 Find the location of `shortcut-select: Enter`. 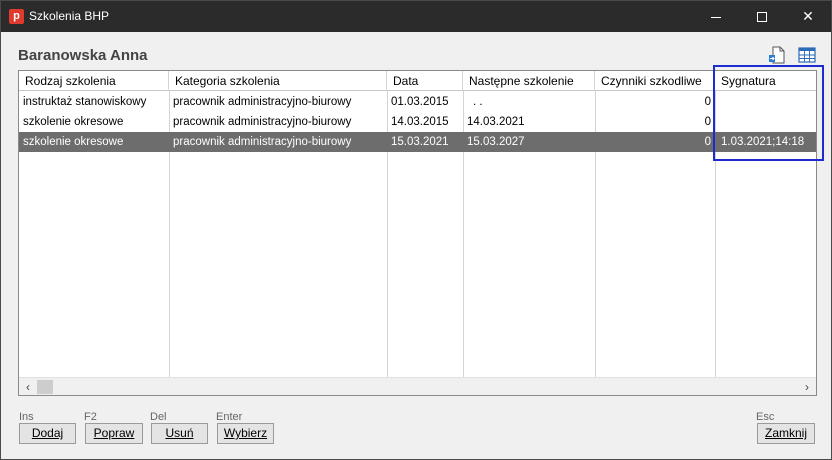

shortcut-select: Enter is located at coordinates (229, 417).